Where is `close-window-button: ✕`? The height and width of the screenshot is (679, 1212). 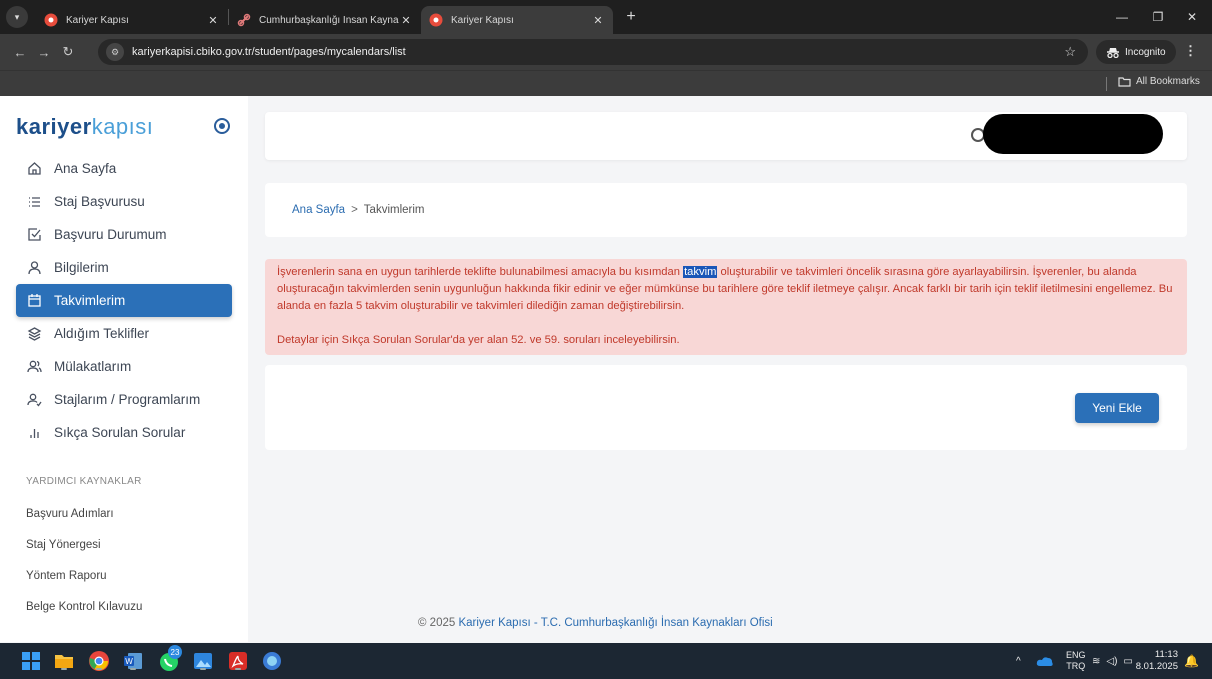
close-window-button: ✕ is located at coordinates (1192, 17).